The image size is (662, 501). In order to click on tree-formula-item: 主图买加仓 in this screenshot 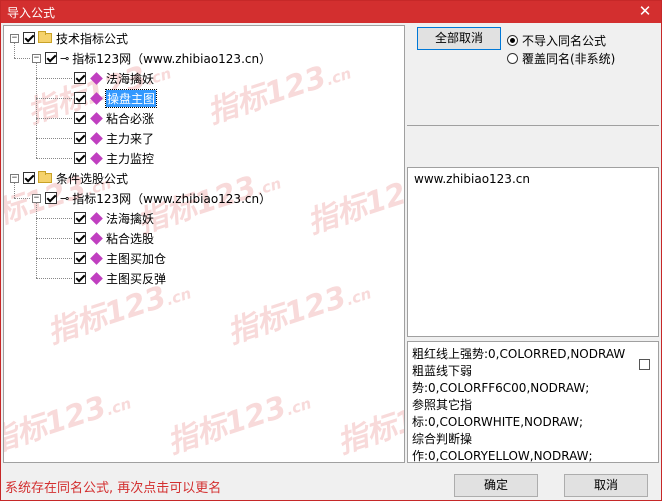, I will do `click(120, 258)`.